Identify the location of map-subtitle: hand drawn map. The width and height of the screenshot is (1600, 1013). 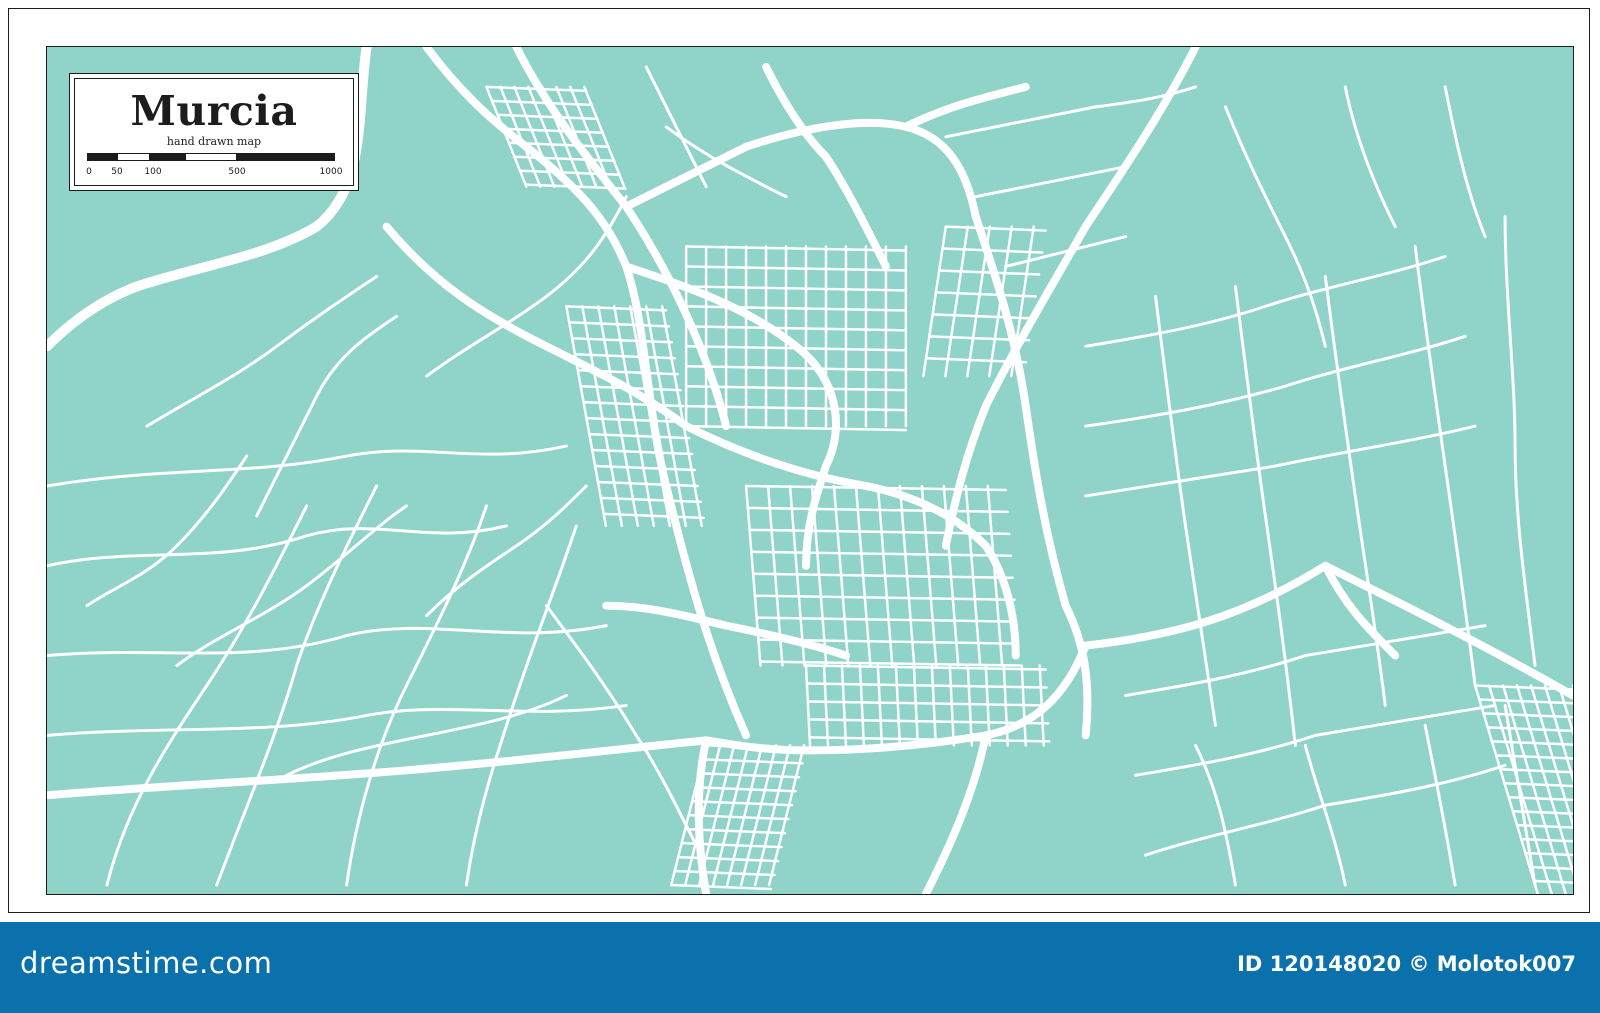
(214, 141).